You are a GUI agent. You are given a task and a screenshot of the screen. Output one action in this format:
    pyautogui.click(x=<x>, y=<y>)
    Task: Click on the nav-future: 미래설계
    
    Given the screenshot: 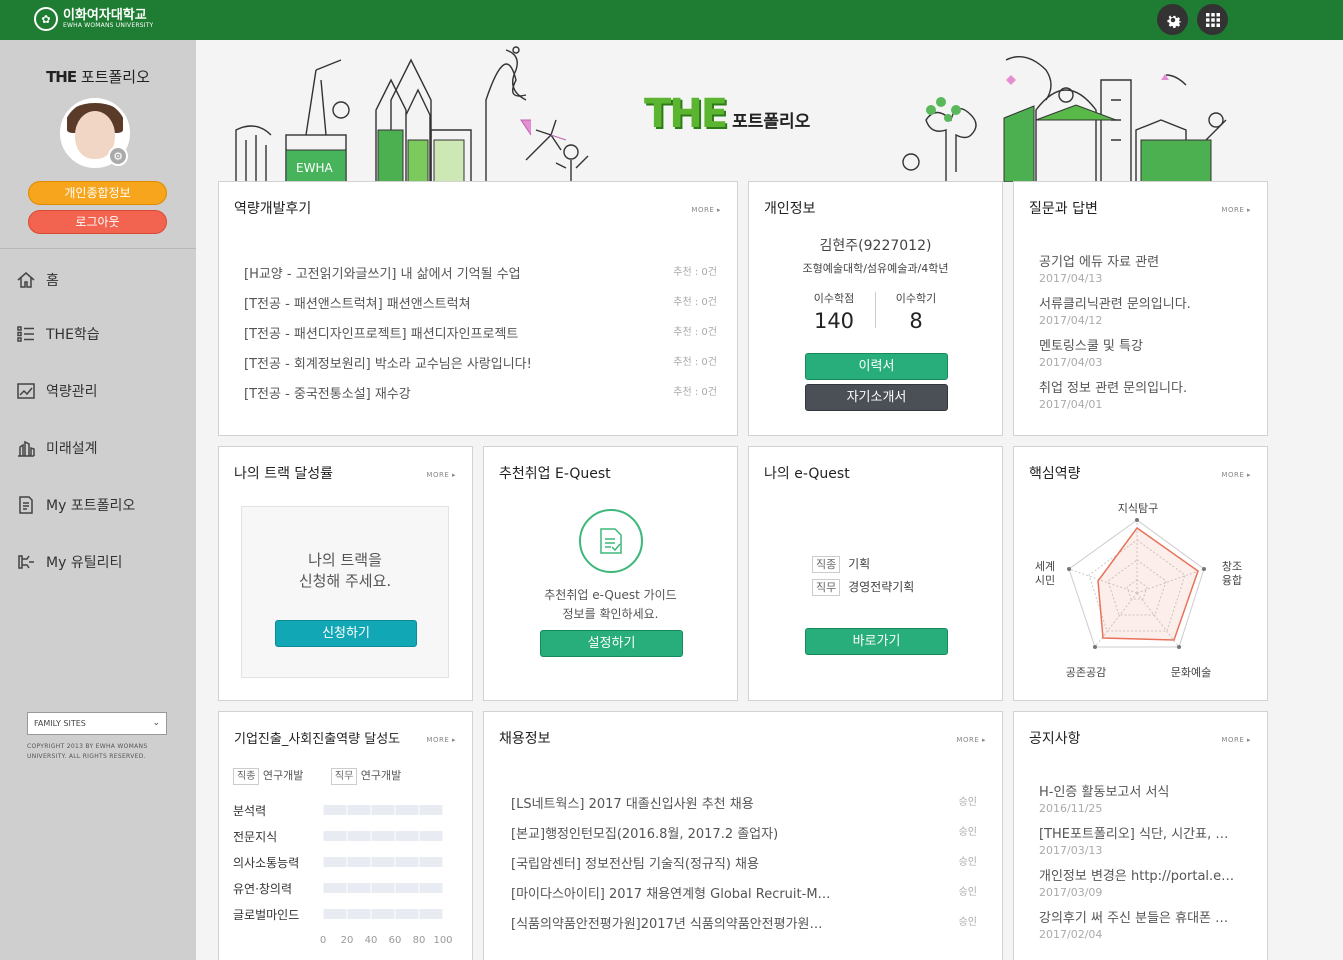 What is the action you would take?
    pyautogui.click(x=57, y=448)
    